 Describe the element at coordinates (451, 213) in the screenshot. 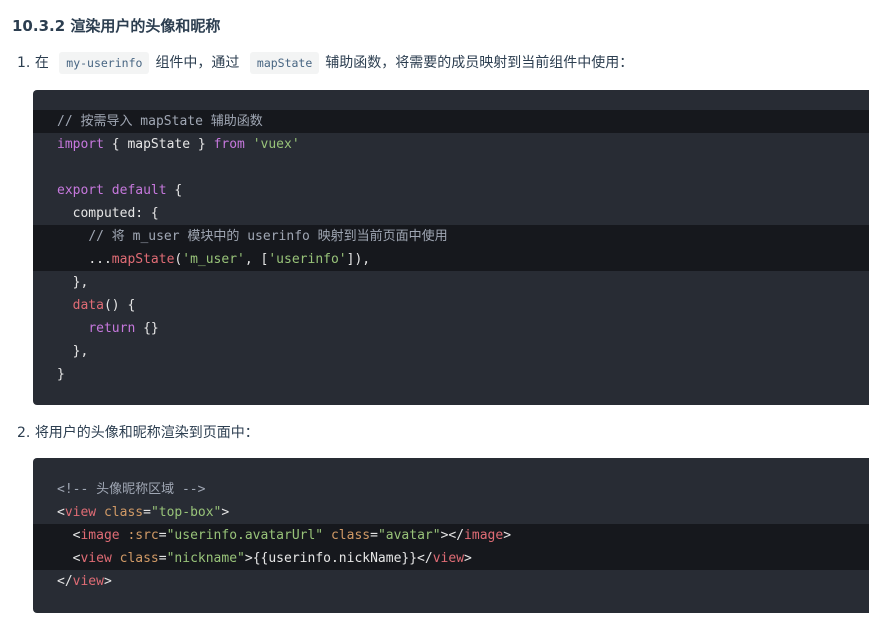

I see `code-line: computed: {` at that location.